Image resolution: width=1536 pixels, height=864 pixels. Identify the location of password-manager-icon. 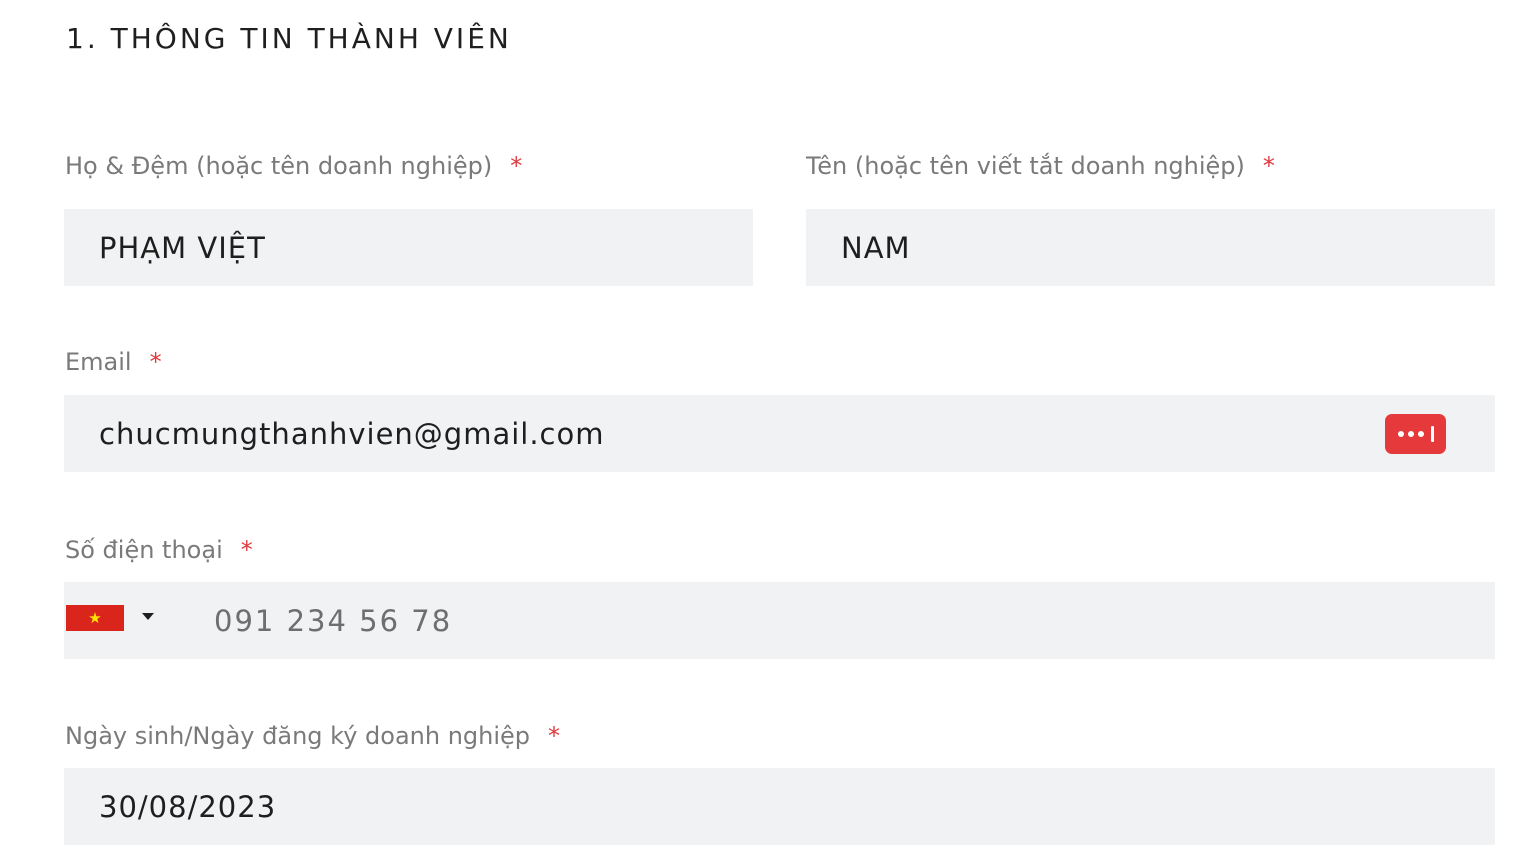
(1415, 434).